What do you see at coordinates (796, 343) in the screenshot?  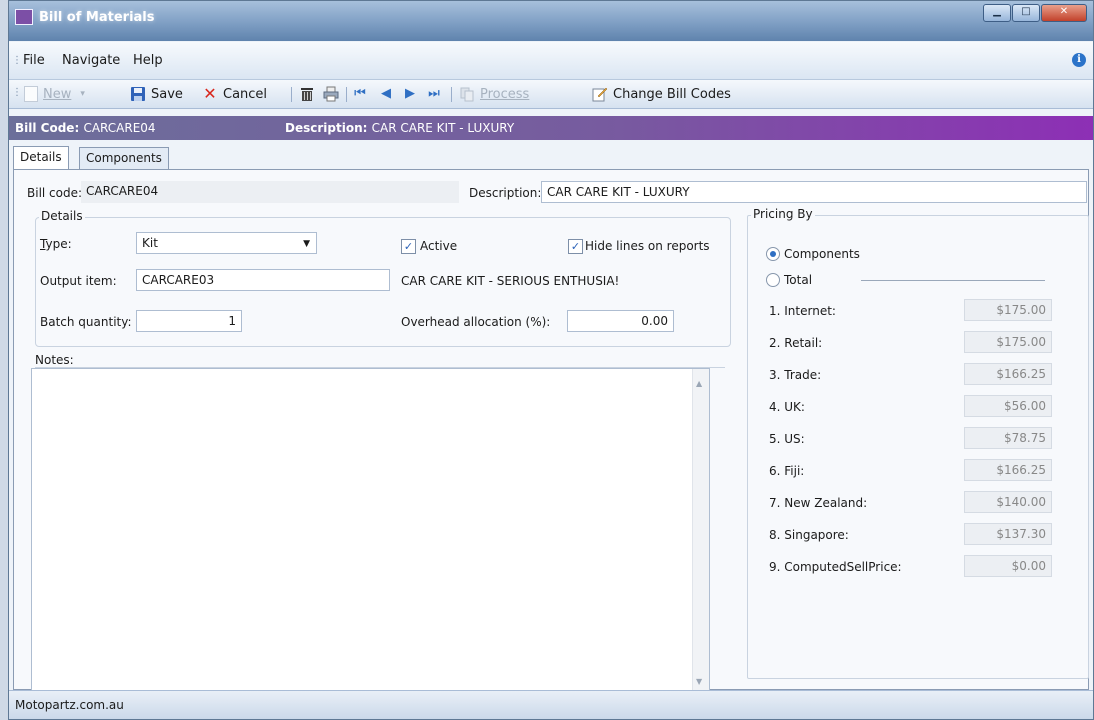 I see `price-label-retail: 2. Retail:` at bounding box center [796, 343].